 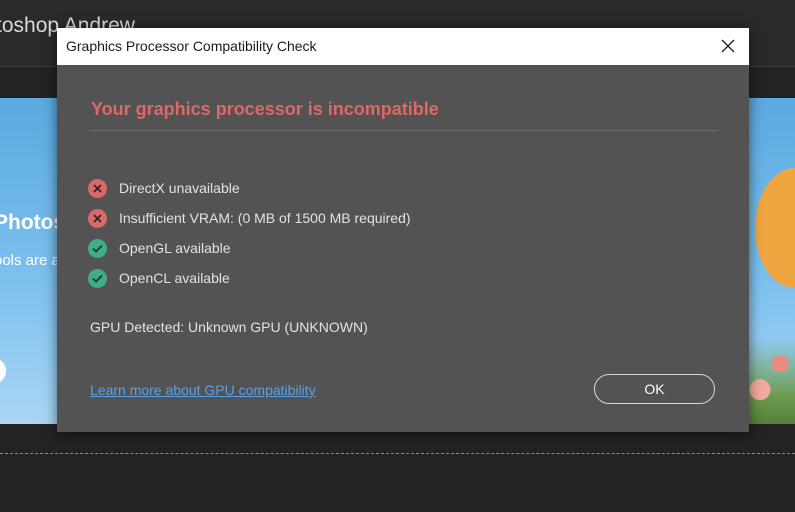 What do you see at coordinates (265, 109) in the screenshot?
I see `incompatible-heading: Your graphics processor is incompatible` at bounding box center [265, 109].